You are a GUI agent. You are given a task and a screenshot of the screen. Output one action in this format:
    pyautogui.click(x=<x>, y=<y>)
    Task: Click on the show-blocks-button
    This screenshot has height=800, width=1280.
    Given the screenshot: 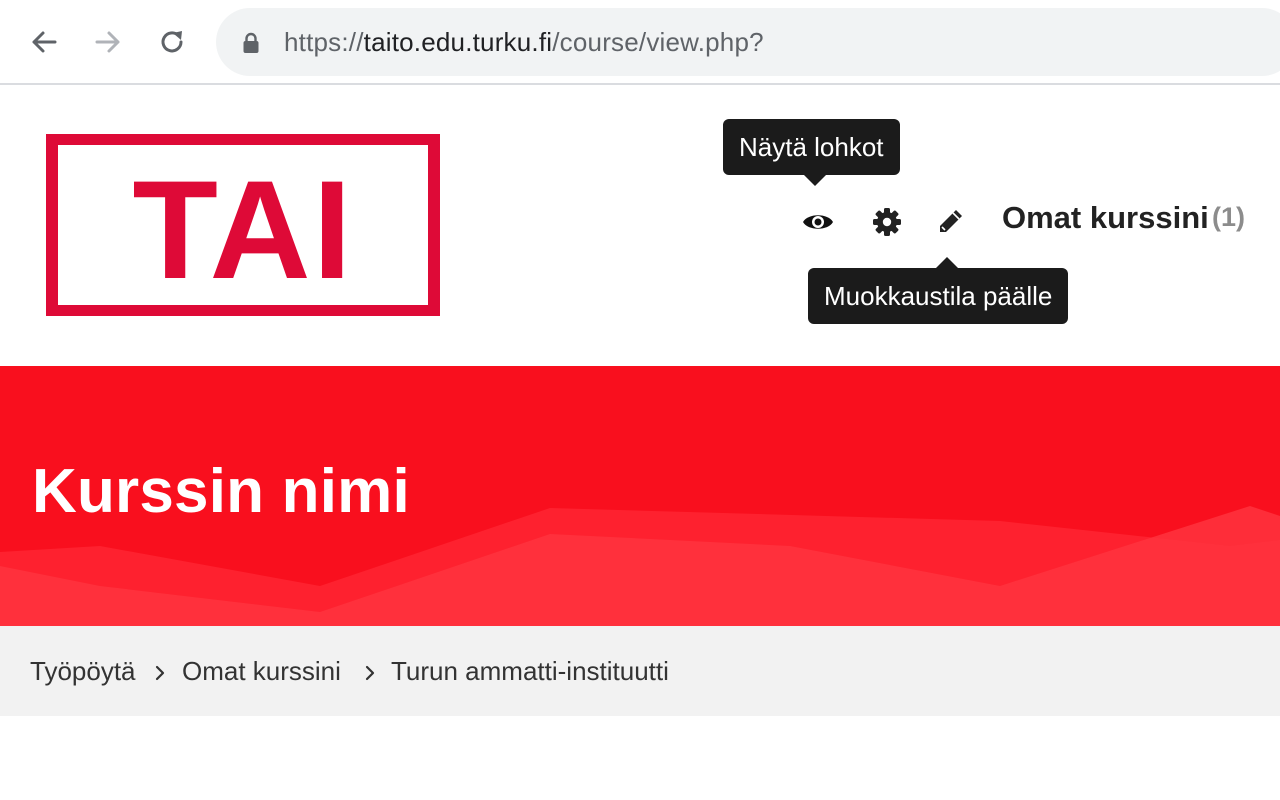 What is the action you would take?
    pyautogui.click(x=818, y=222)
    